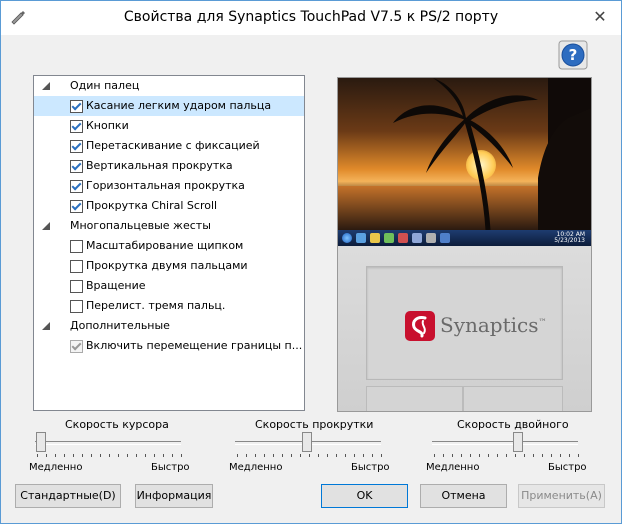 Image resolution: width=622 pixels, height=524 pixels. I want to click on scroll-speed-caption: Скорость прокрутки, so click(314, 424).